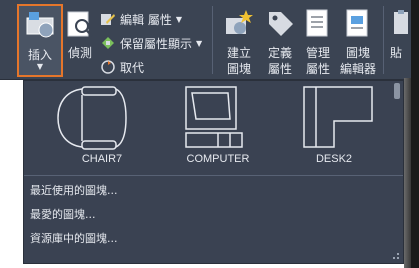 The height and width of the screenshot is (268, 419). I want to click on create-block-button: 建立 圖塊, so click(239, 43).